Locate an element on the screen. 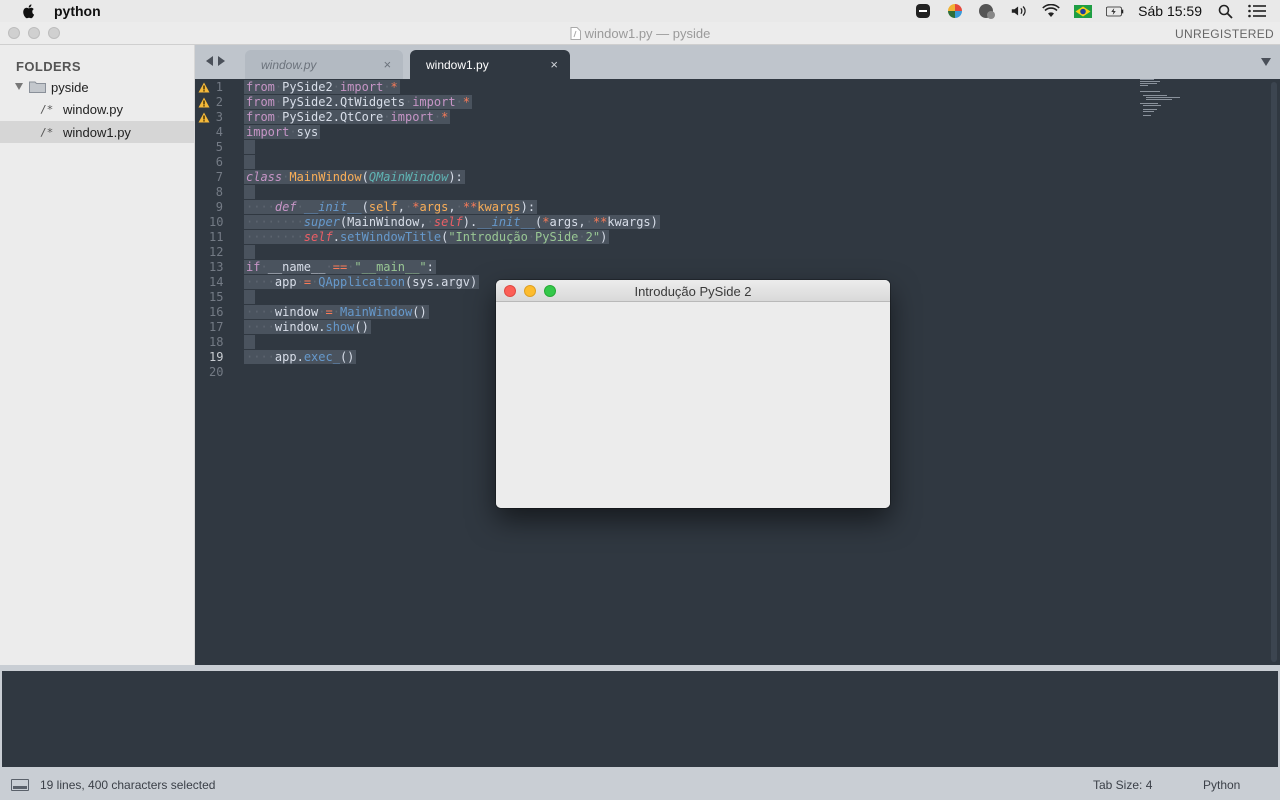 The width and height of the screenshot is (1280, 800). code-line: ····window·=·MainWindow() is located at coordinates (336, 312).